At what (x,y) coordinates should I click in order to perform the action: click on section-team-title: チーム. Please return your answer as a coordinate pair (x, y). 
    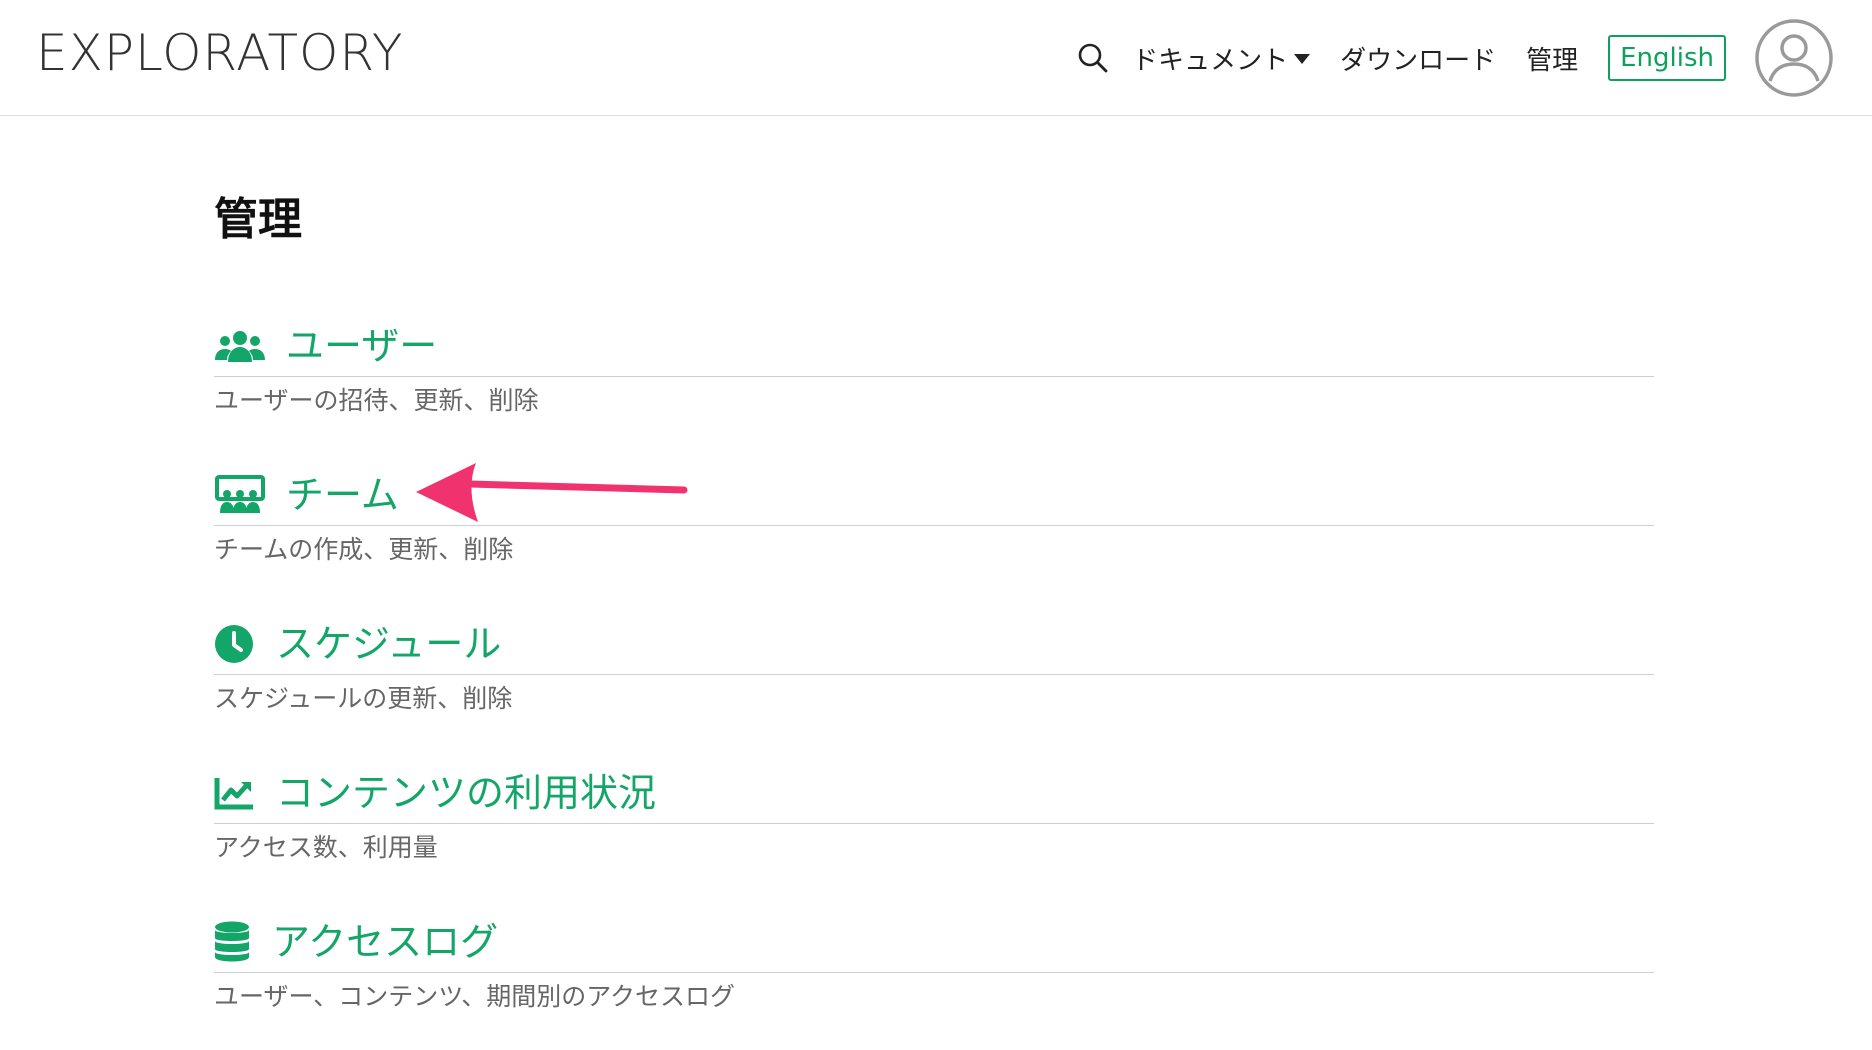
    Looking at the image, I should click on (342, 495).